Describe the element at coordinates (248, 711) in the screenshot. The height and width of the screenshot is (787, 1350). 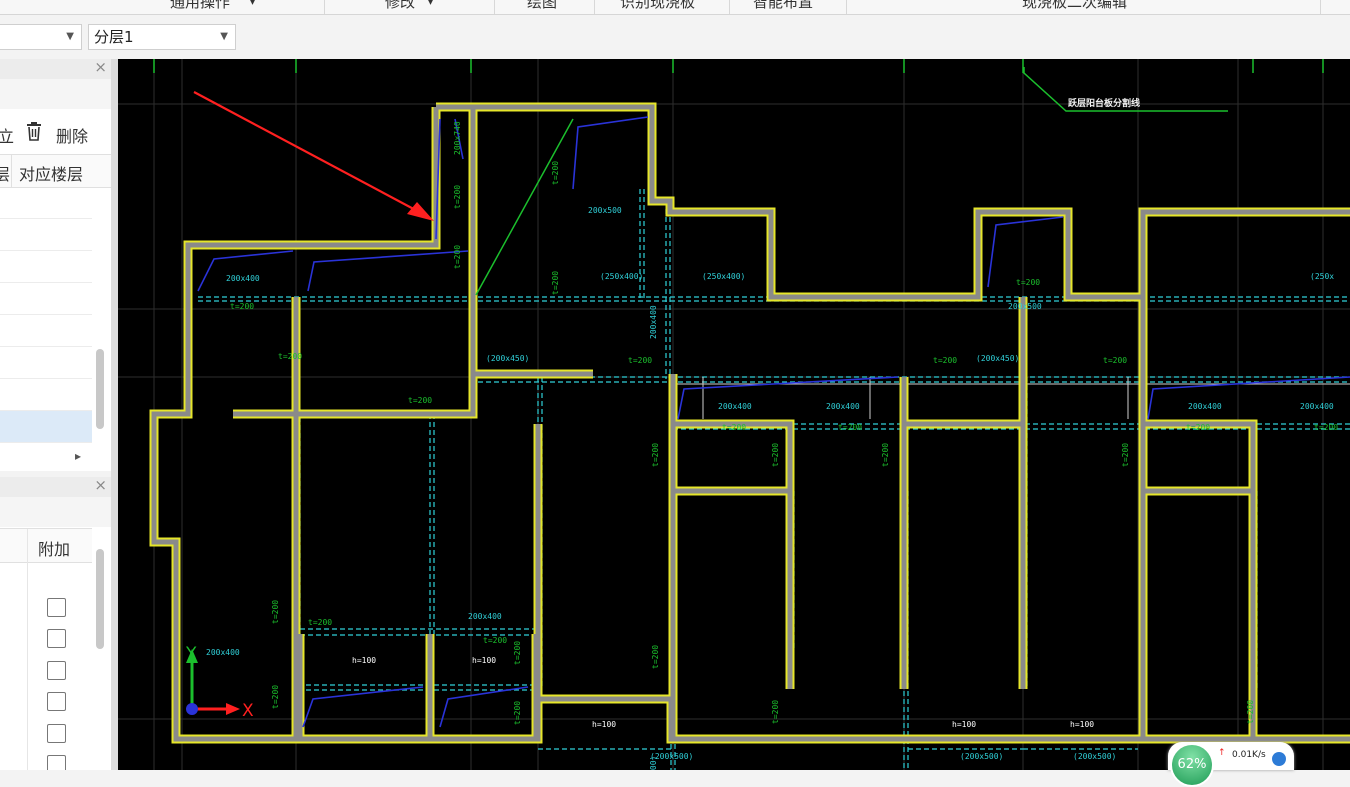
I see `axis-x-label: X` at that location.